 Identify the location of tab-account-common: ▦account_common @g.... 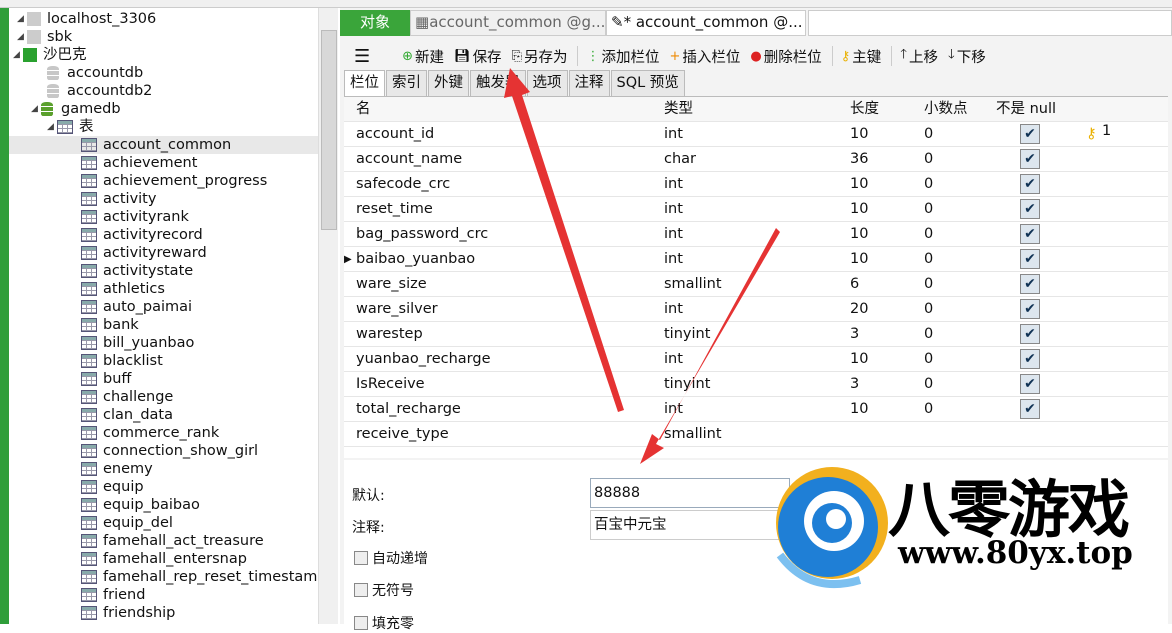
(508, 23).